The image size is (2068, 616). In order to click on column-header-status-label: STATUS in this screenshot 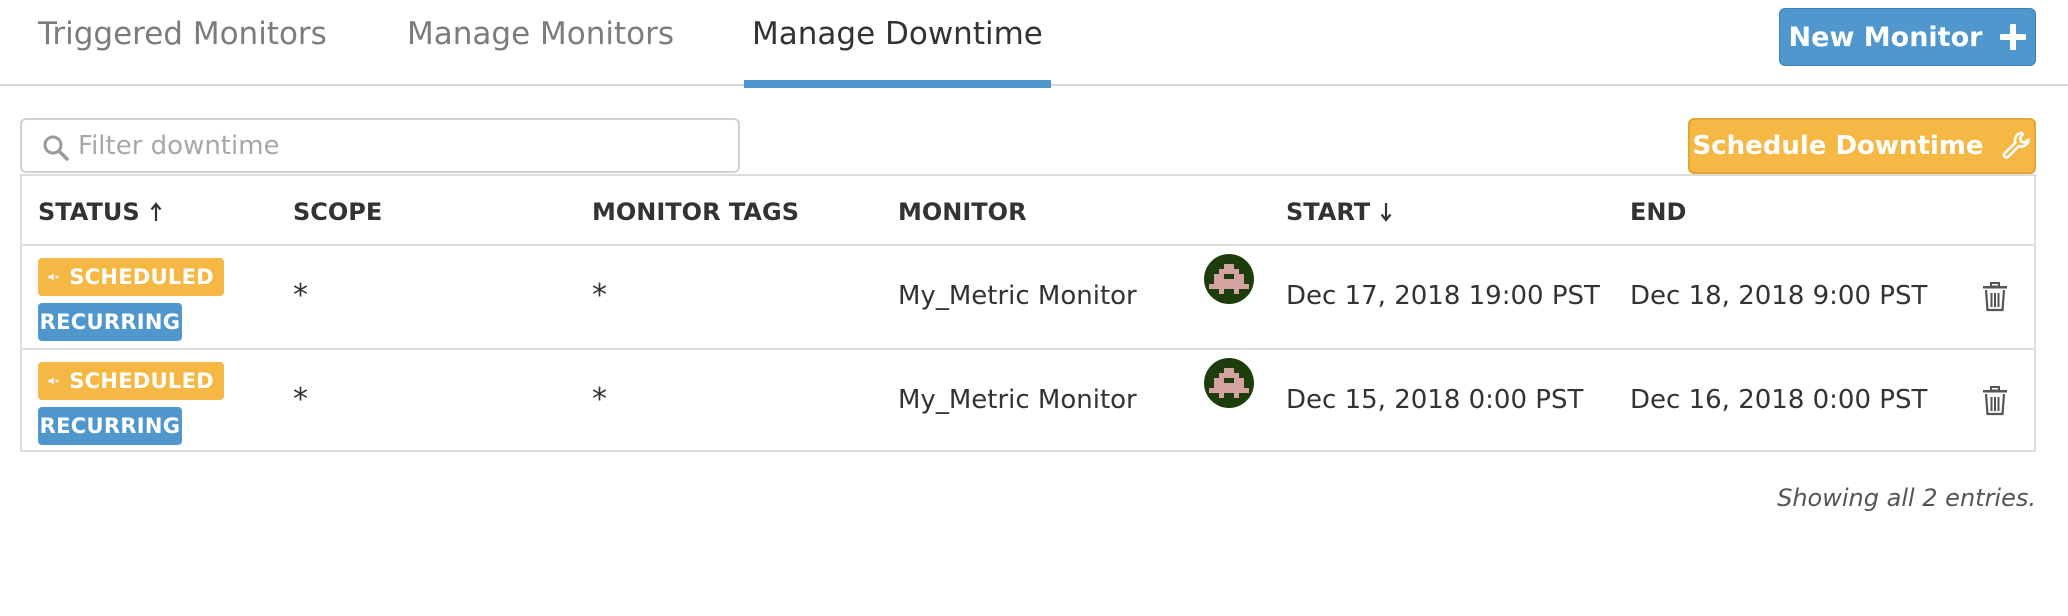, I will do `click(89, 212)`.